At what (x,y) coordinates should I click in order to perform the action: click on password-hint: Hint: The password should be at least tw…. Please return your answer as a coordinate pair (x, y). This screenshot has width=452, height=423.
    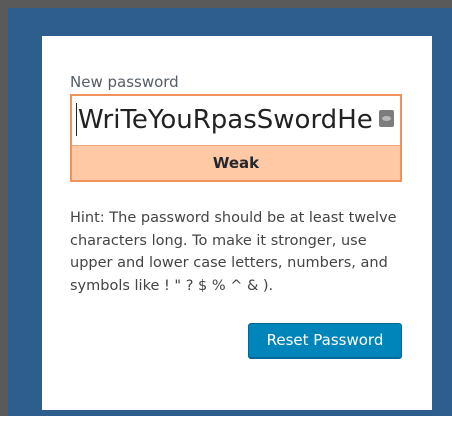
    Looking at the image, I should click on (233, 252).